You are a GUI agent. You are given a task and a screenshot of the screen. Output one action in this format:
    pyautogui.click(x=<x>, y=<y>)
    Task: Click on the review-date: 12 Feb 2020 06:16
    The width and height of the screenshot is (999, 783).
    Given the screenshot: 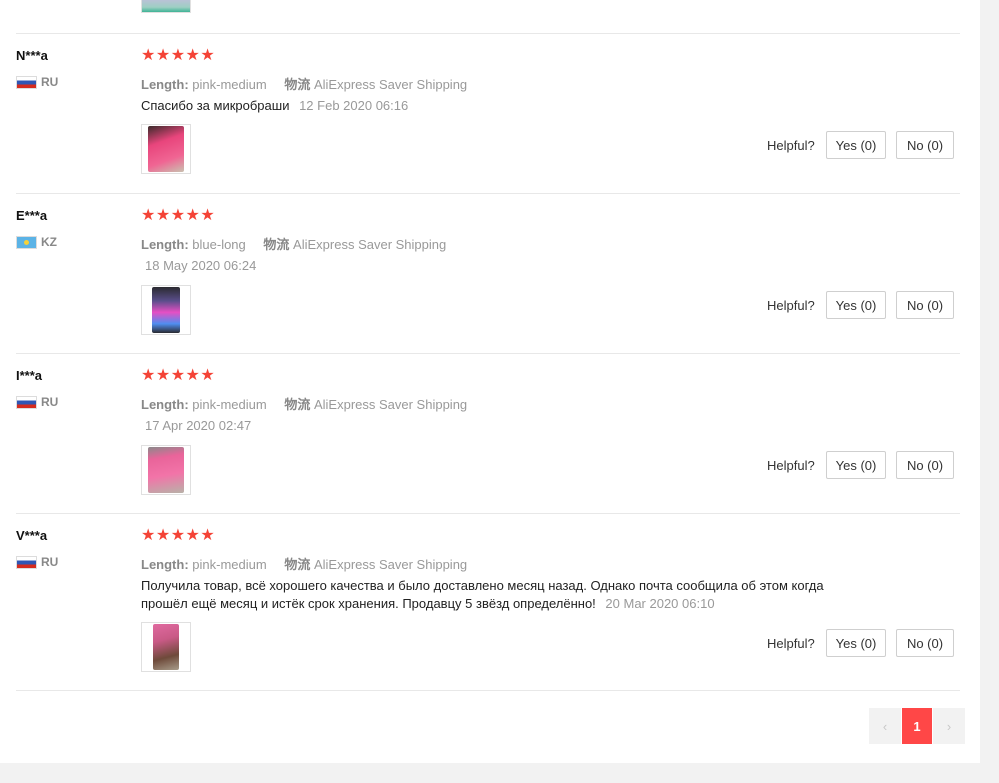 What is the action you would take?
    pyautogui.click(x=354, y=105)
    